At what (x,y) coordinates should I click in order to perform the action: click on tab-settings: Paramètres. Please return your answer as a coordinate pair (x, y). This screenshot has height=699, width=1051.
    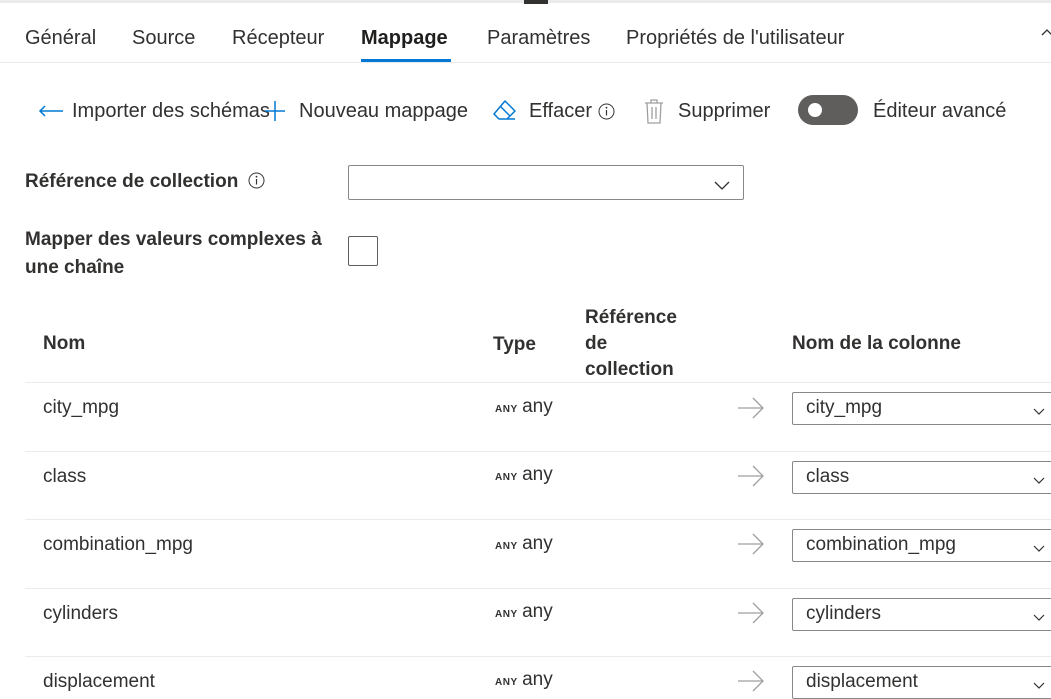
    Looking at the image, I should click on (538, 38).